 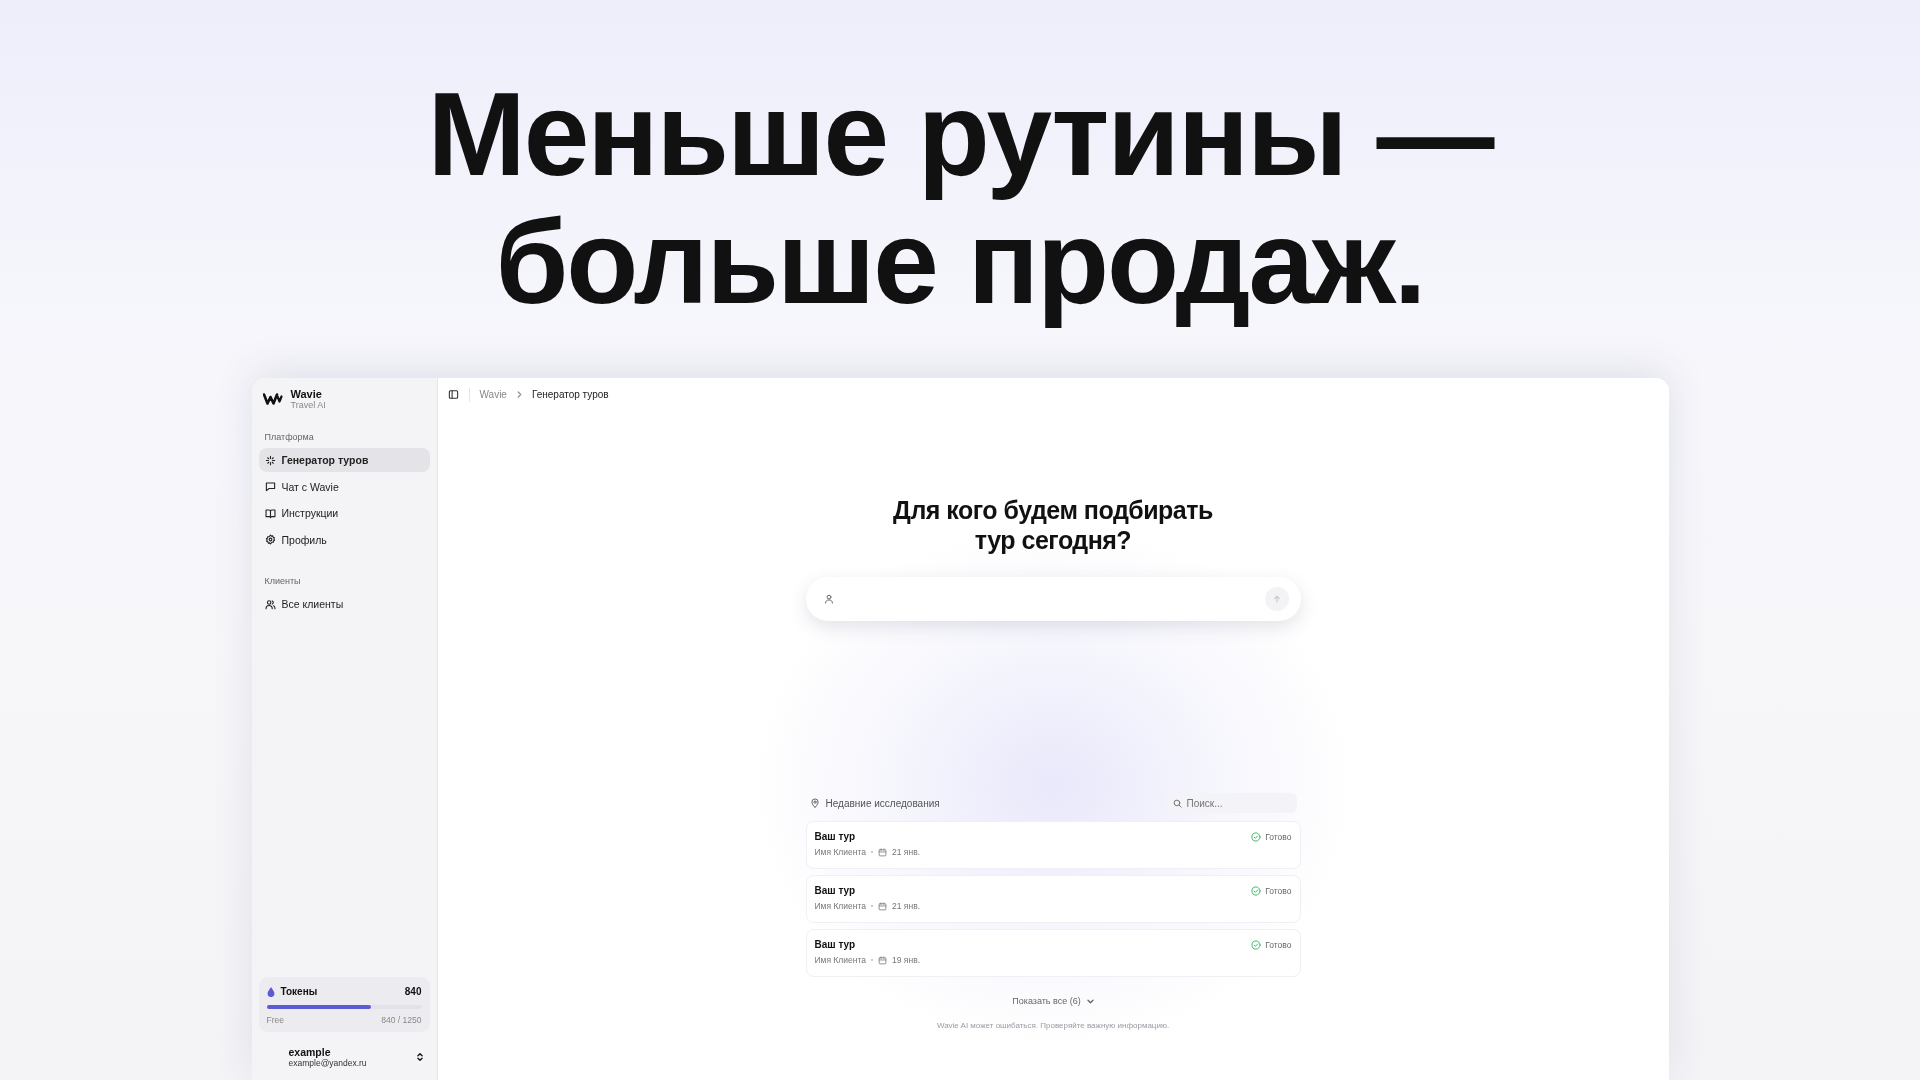 I want to click on page-heading: Для кого будем подбирать тур сегодня?, so click(x=1053, y=525).